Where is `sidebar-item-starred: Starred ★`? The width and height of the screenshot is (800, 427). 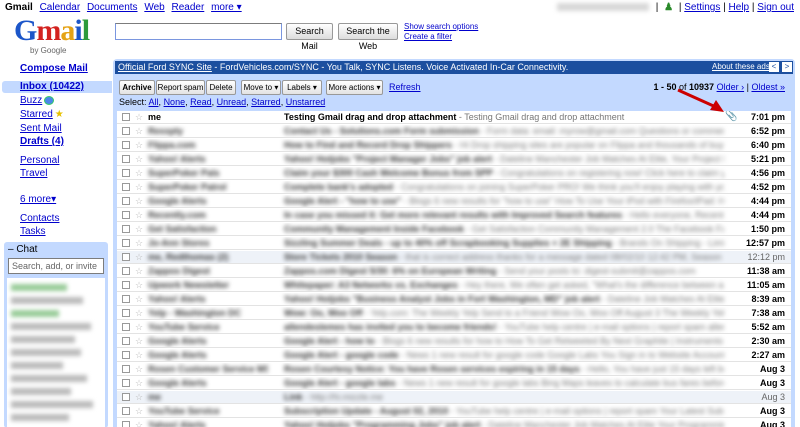 sidebar-item-starred: Starred ★ is located at coordinates (42, 114).